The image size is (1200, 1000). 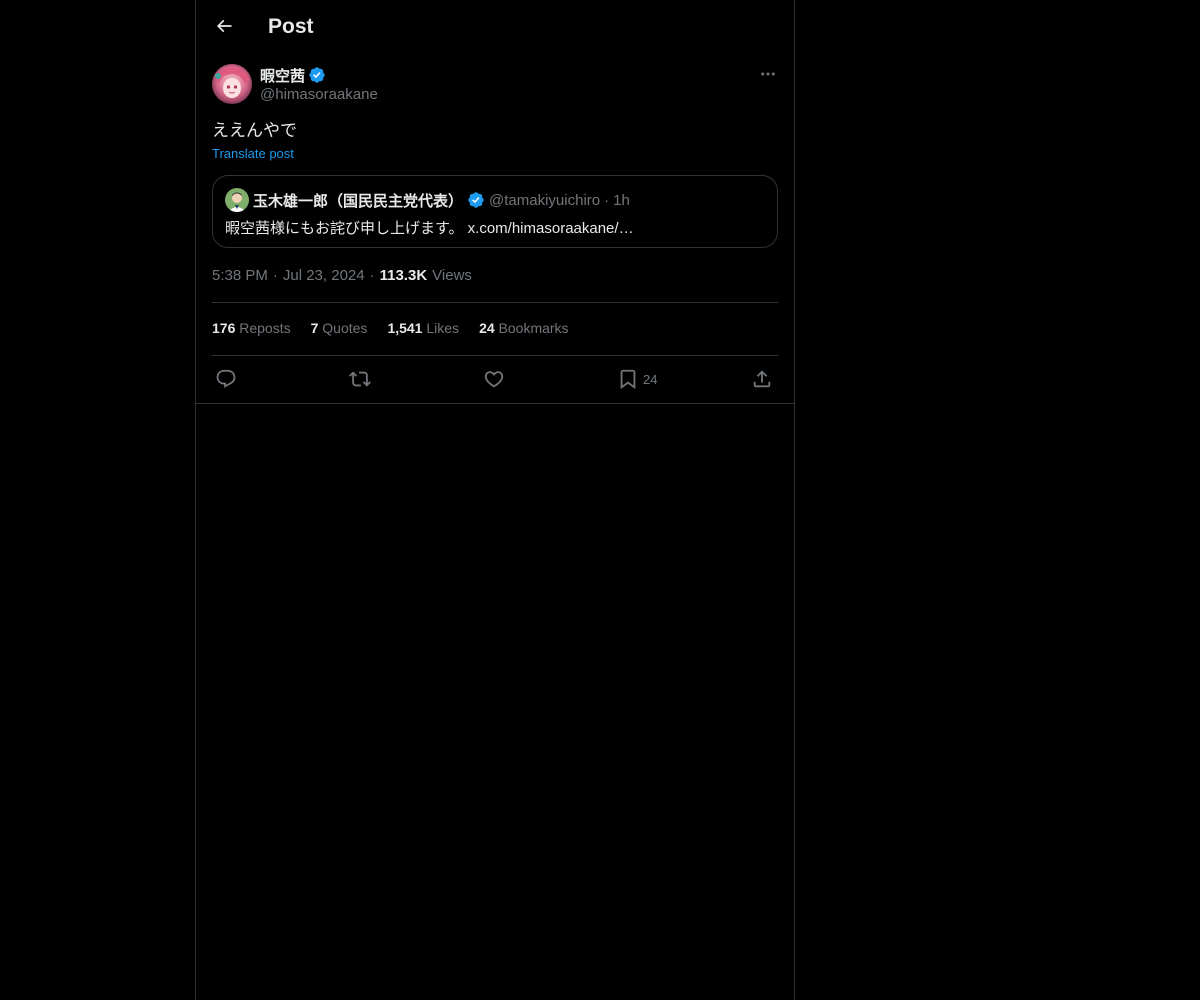 I want to click on author-name: 暇空茜, so click(x=282, y=75).